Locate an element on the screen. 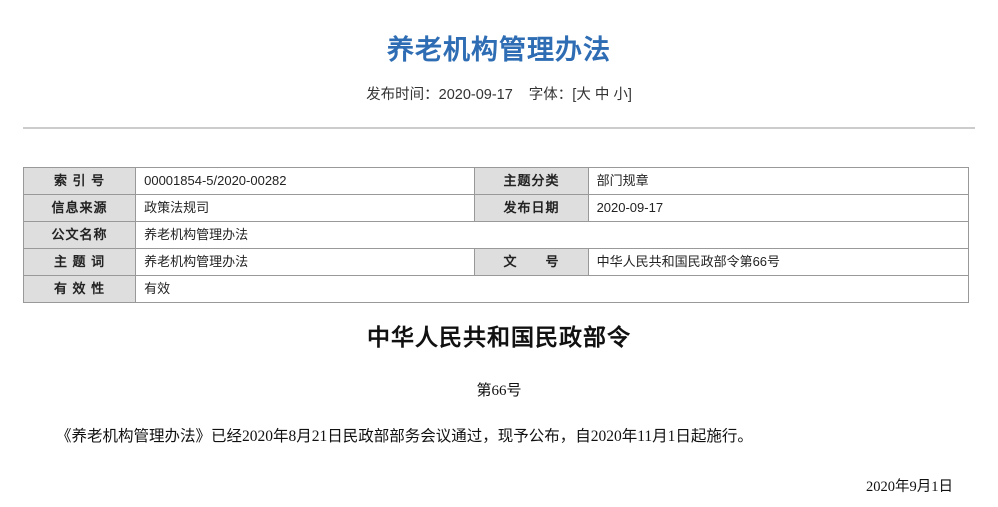  font-size-switcher: [大中小] is located at coordinates (602, 95).